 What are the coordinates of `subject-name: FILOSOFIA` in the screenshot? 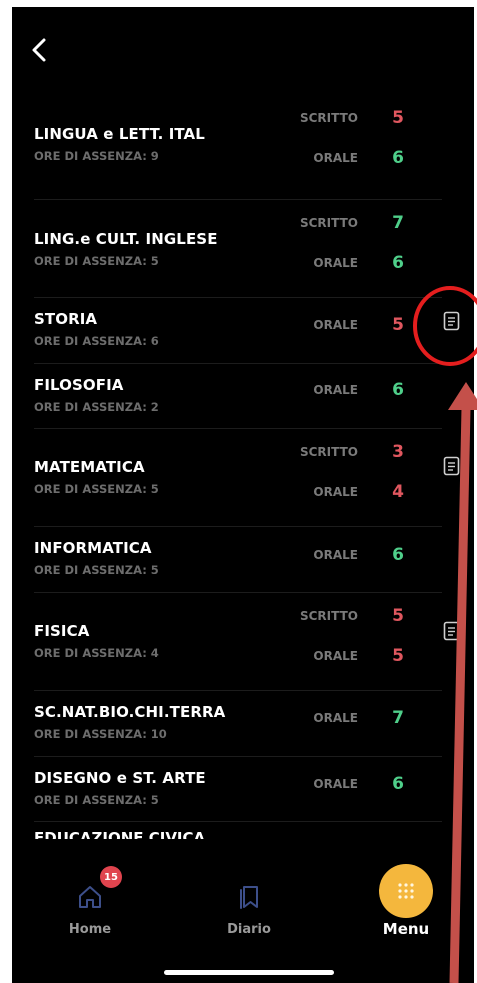 It's located at (79, 385).